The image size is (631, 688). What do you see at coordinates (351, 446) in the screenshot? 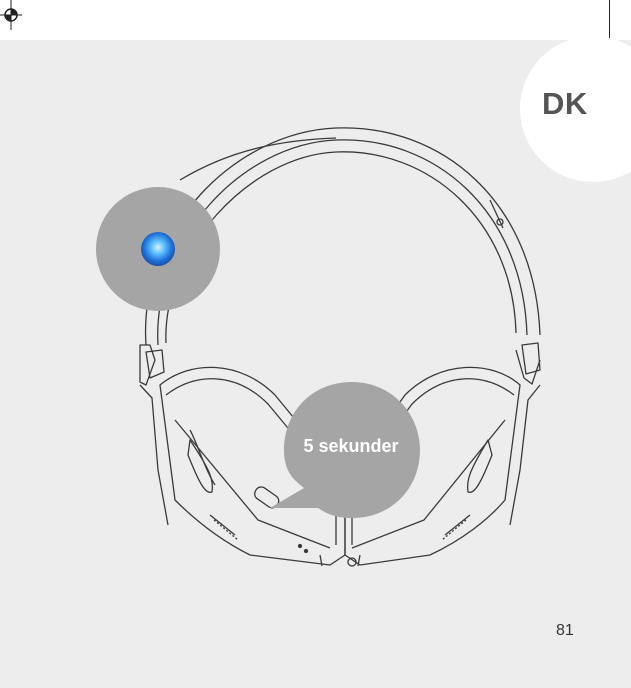
I see `duration-label: 5 sekunder` at bounding box center [351, 446].